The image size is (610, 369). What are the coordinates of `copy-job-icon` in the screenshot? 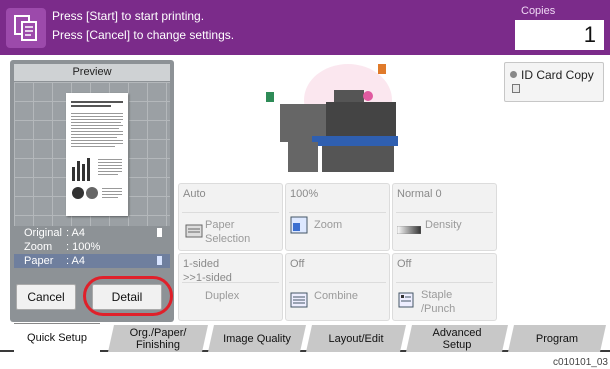 It's located at (26, 28).